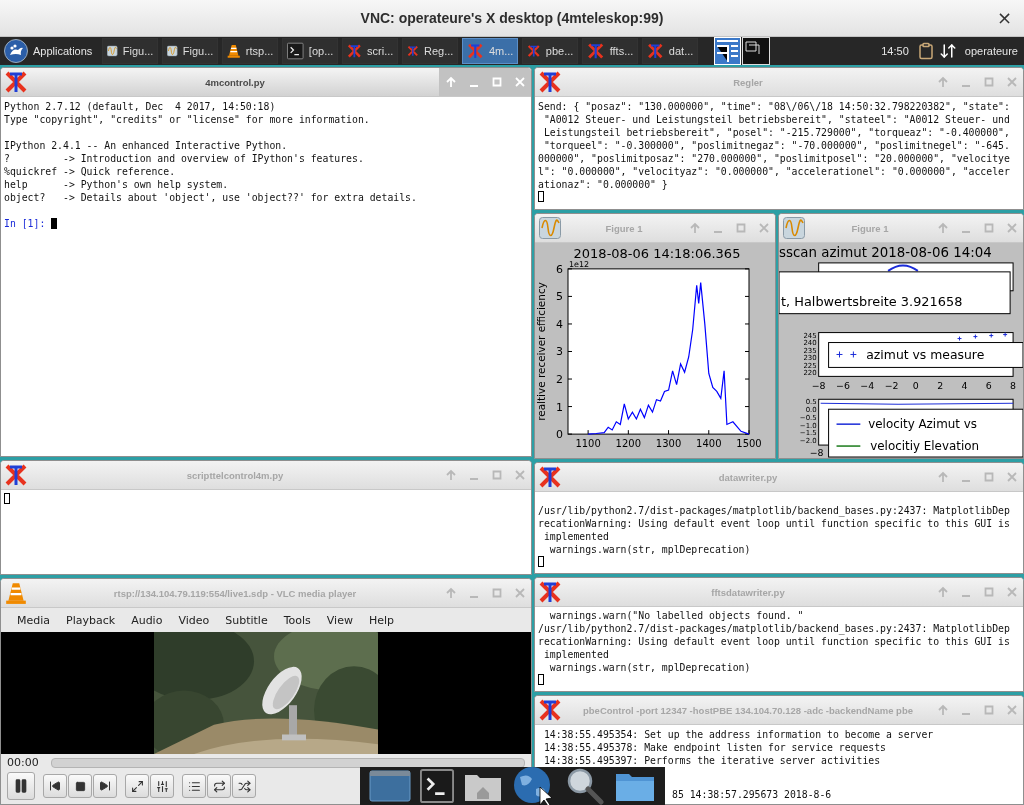 Image resolution: width=1024 pixels, height=805 pixels. What do you see at coordinates (947, 51) in the screenshot?
I see `network-arrows-icon` at bounding box center [947, 51].